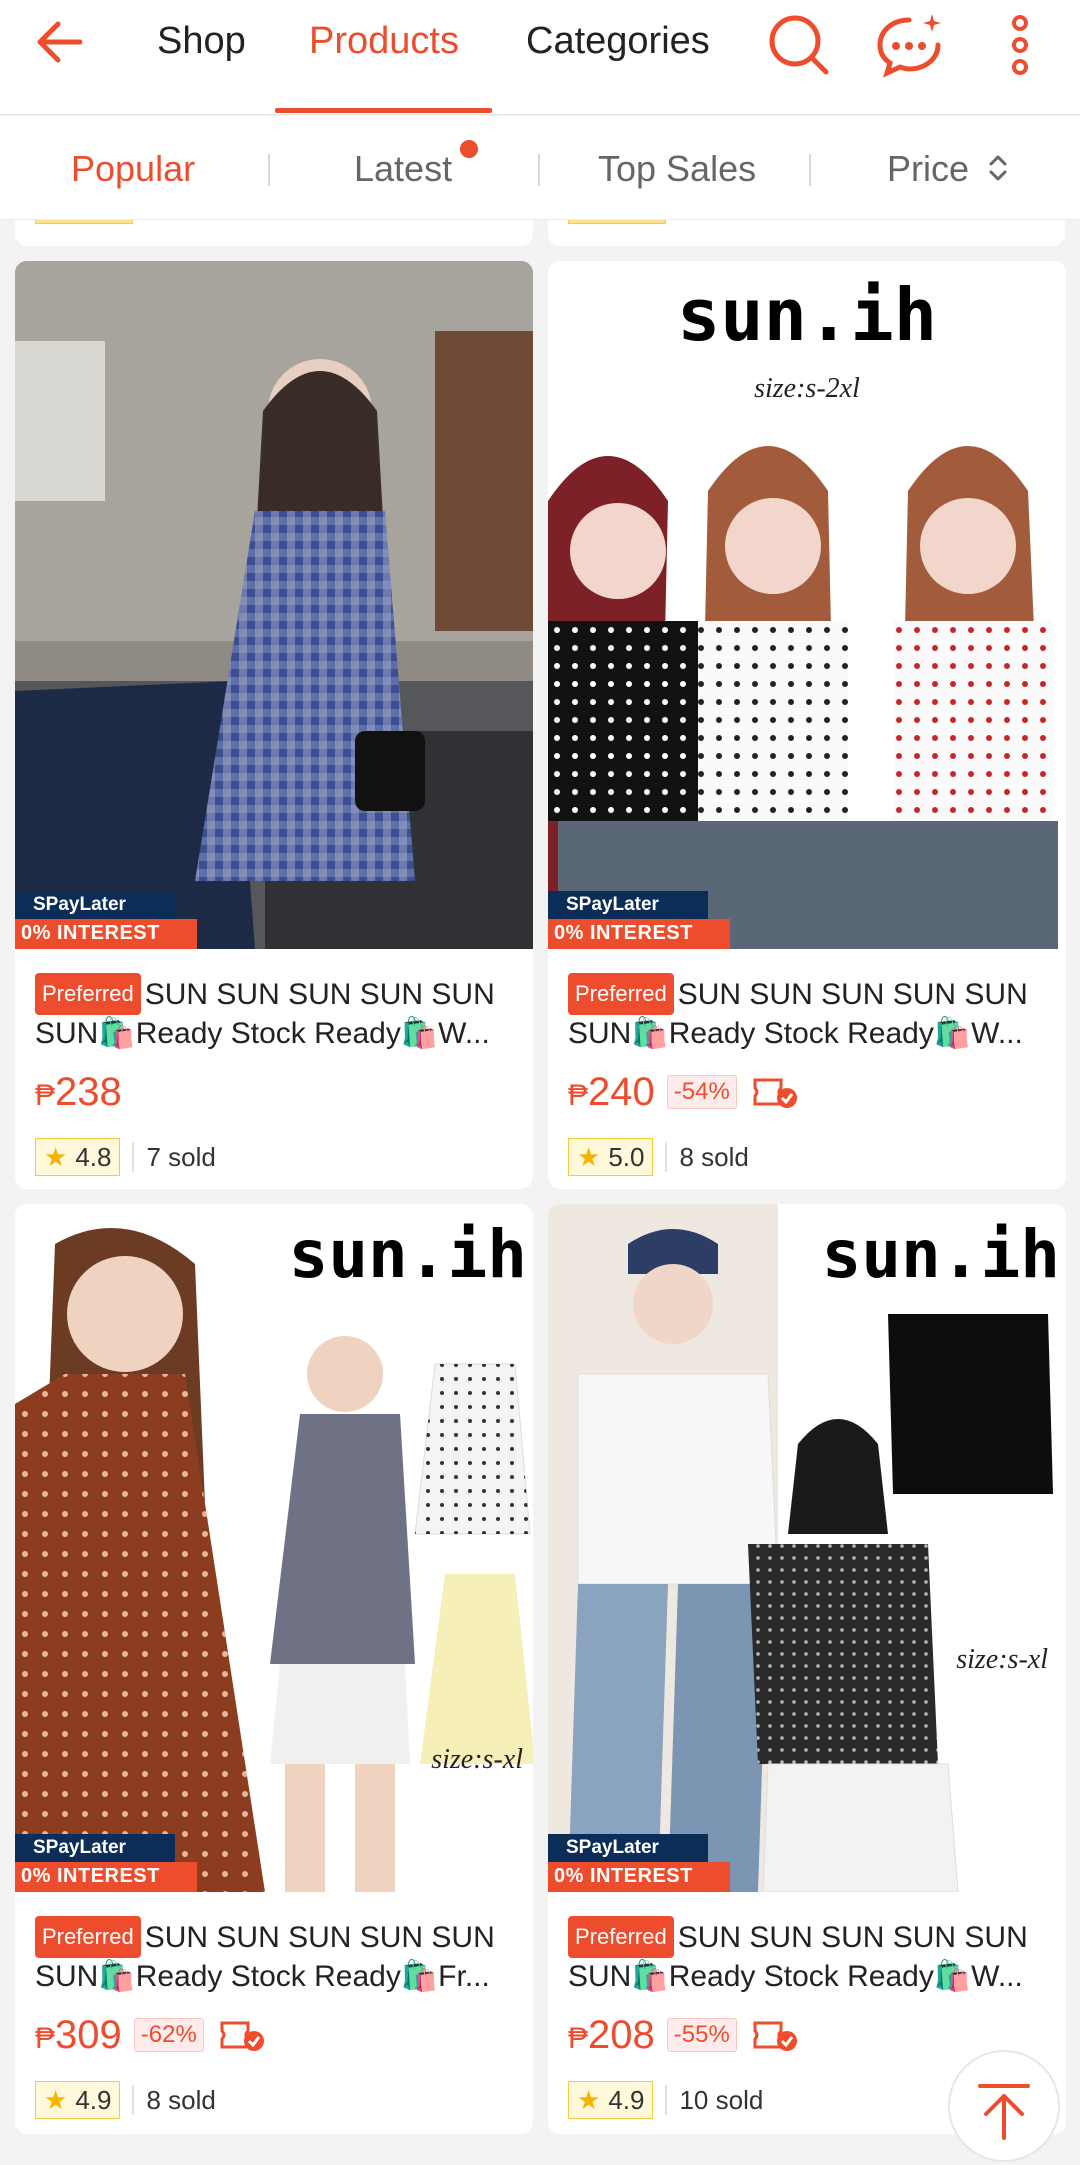 The height and width of the screenshot is (2165, 1080). What do you see at coordinates (78, 2034) in the screenshot?
I see `product-price: ₱309` at bounding box center [78, 2034].